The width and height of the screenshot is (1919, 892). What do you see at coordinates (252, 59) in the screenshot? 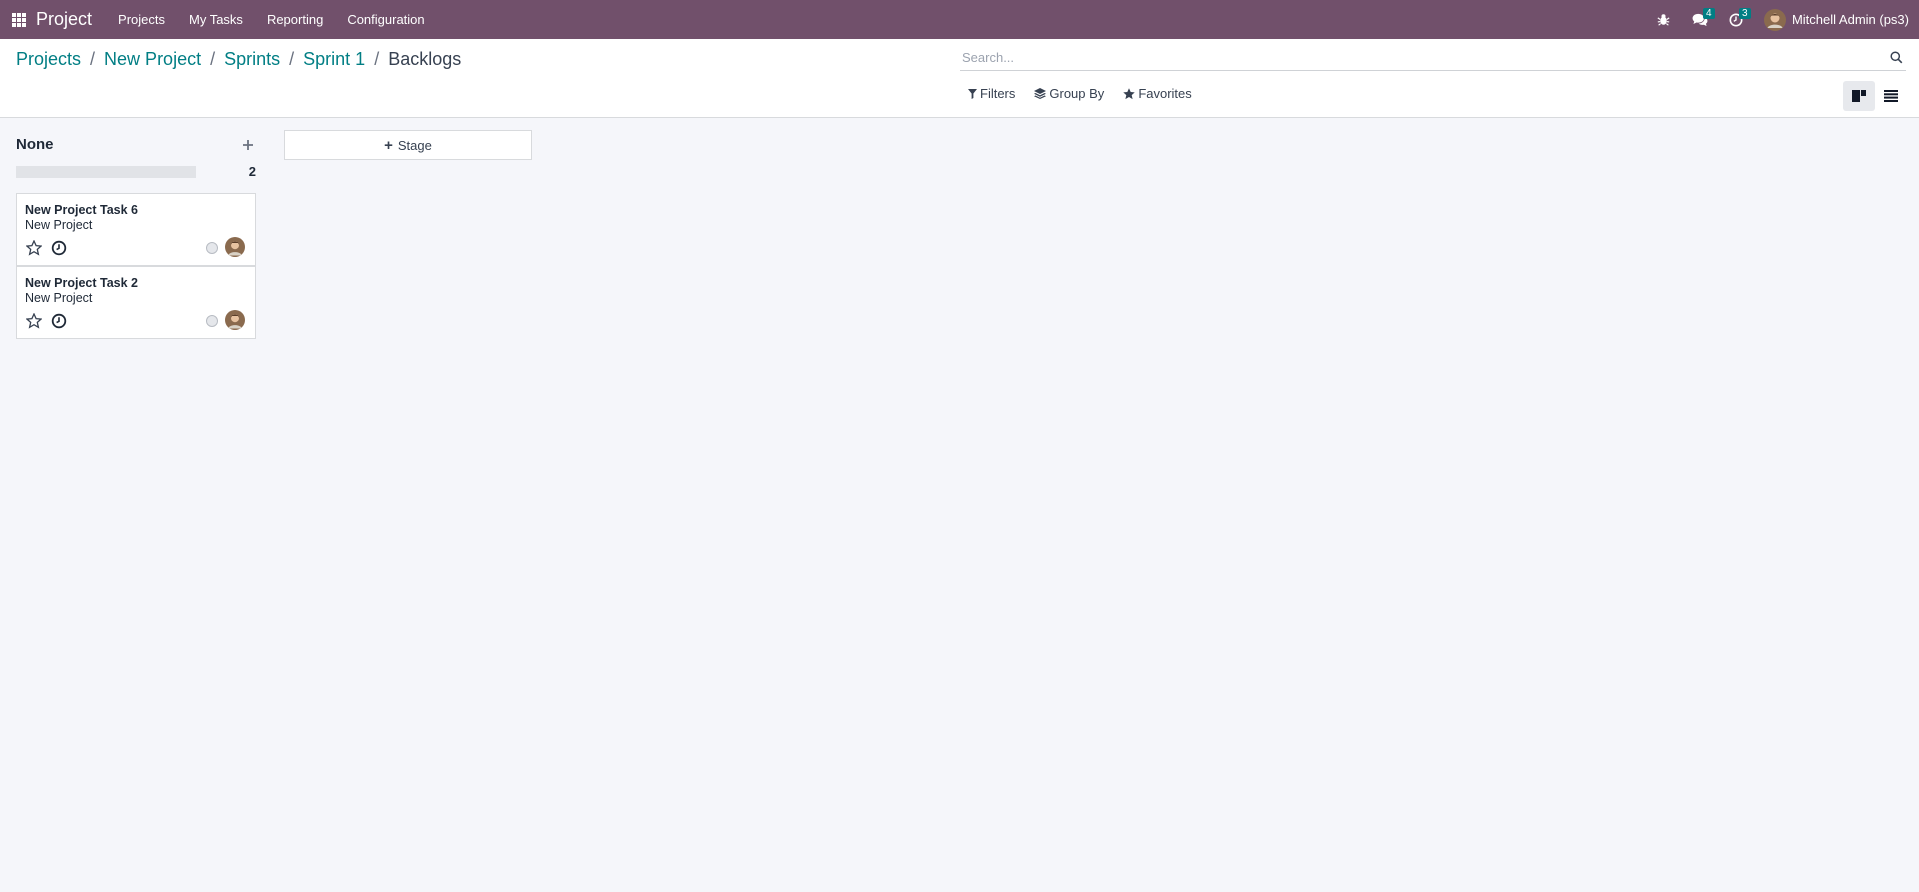
I see `breadcrumb-sprints: Sprints` at bounding box center [252, 59].